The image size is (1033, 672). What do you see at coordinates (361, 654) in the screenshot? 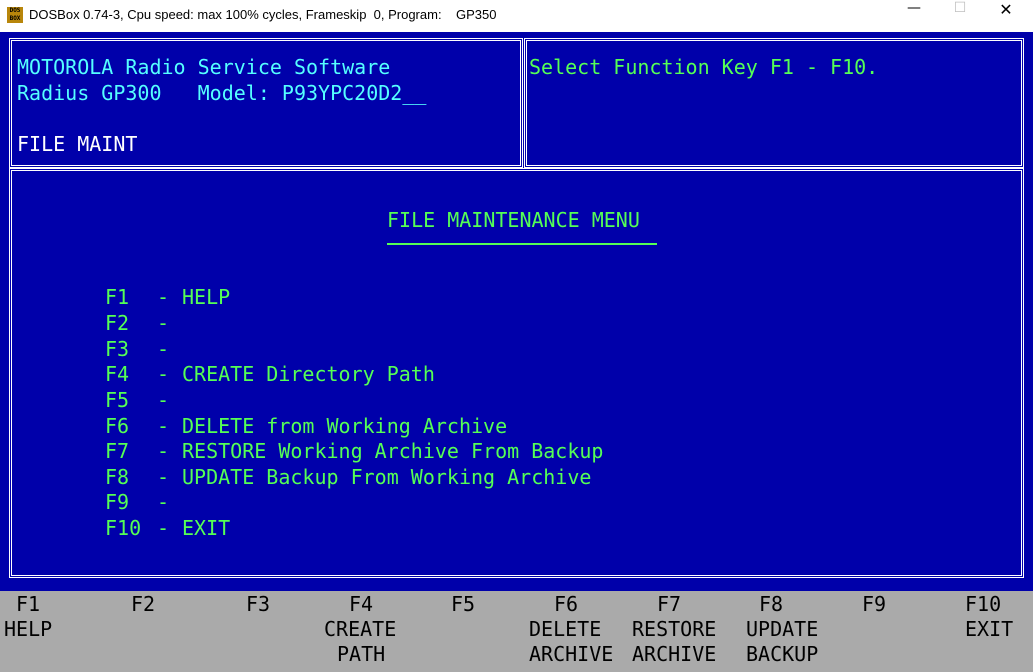
I see `fkey-f4-line2: PATH` at bounding box center [361, 654].